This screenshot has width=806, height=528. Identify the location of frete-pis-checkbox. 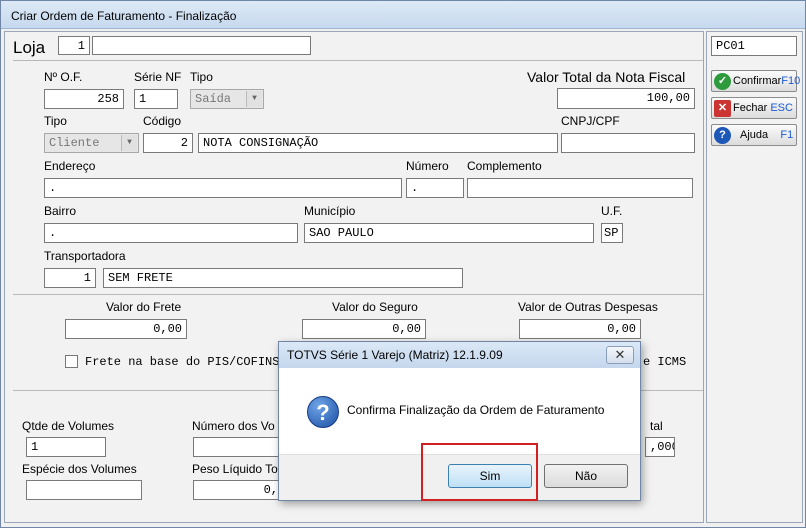
(71, 361).